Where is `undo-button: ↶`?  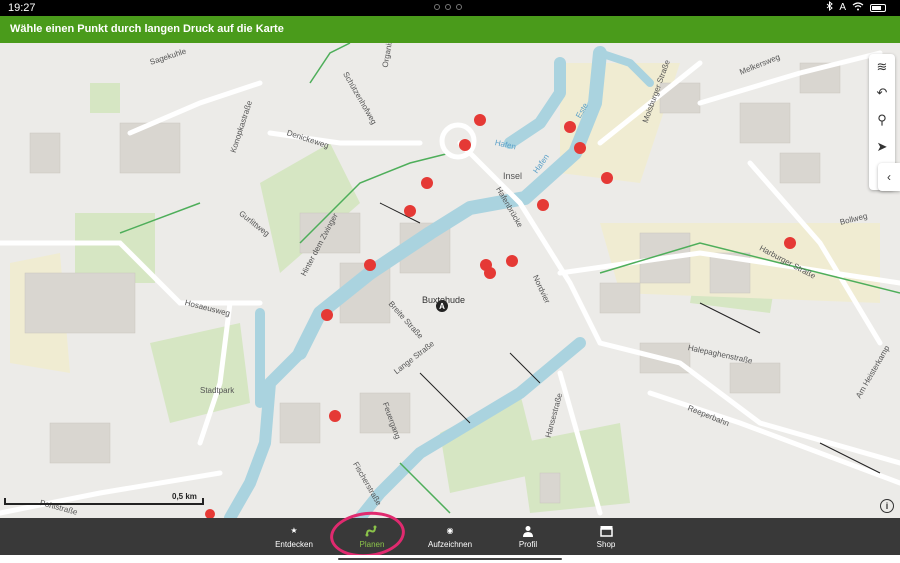
undo-button: ↶ is located at coordinates (882, 93).